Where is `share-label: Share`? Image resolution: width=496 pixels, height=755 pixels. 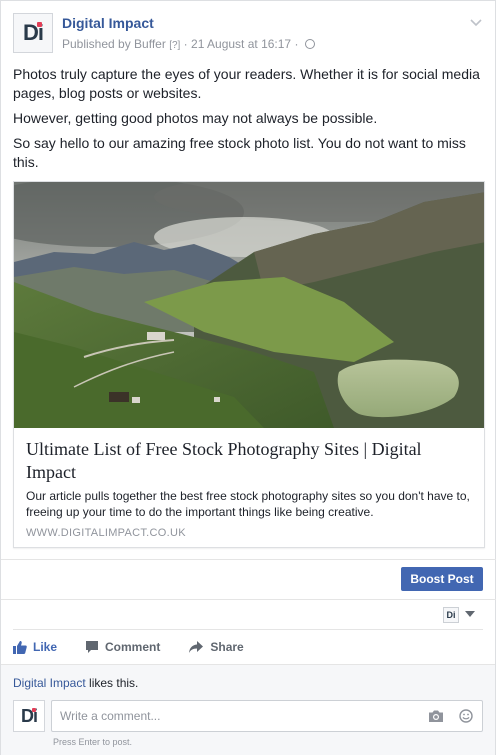 share-label: Share is located at coordinates (227, 647).